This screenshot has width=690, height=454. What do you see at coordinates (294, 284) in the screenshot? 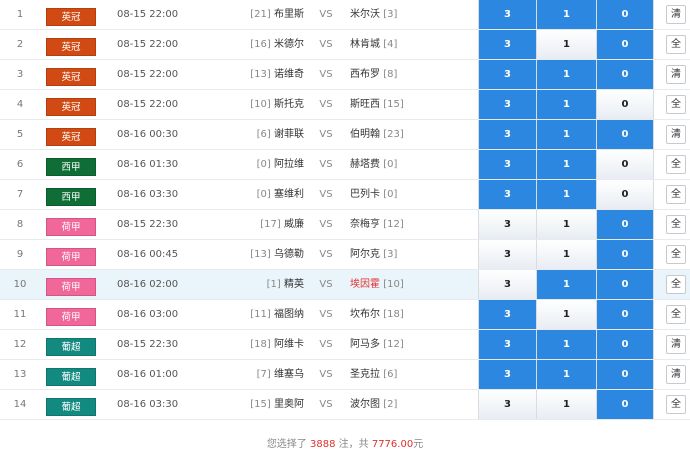
I see `home-team-name: 精英` at bounding box center [294, 284].